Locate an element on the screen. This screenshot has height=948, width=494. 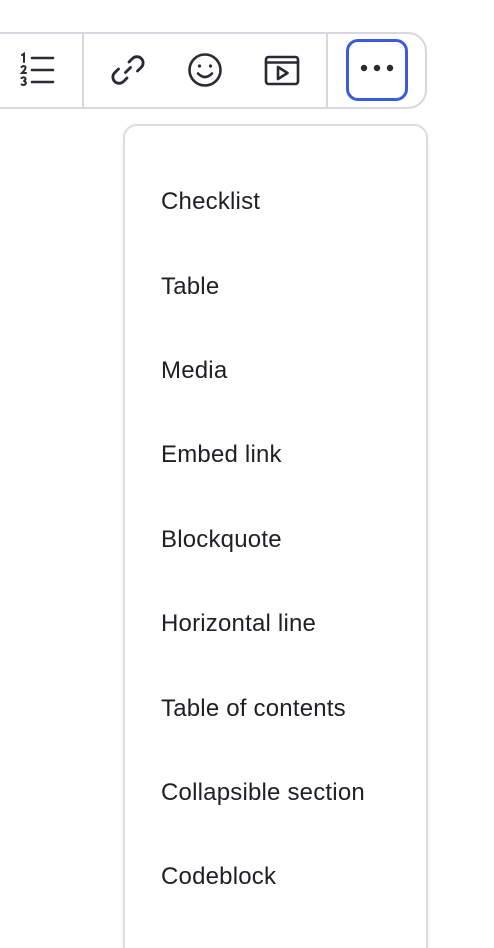
menu-item-checklist: Checklist is located at coordinates (275, 202).